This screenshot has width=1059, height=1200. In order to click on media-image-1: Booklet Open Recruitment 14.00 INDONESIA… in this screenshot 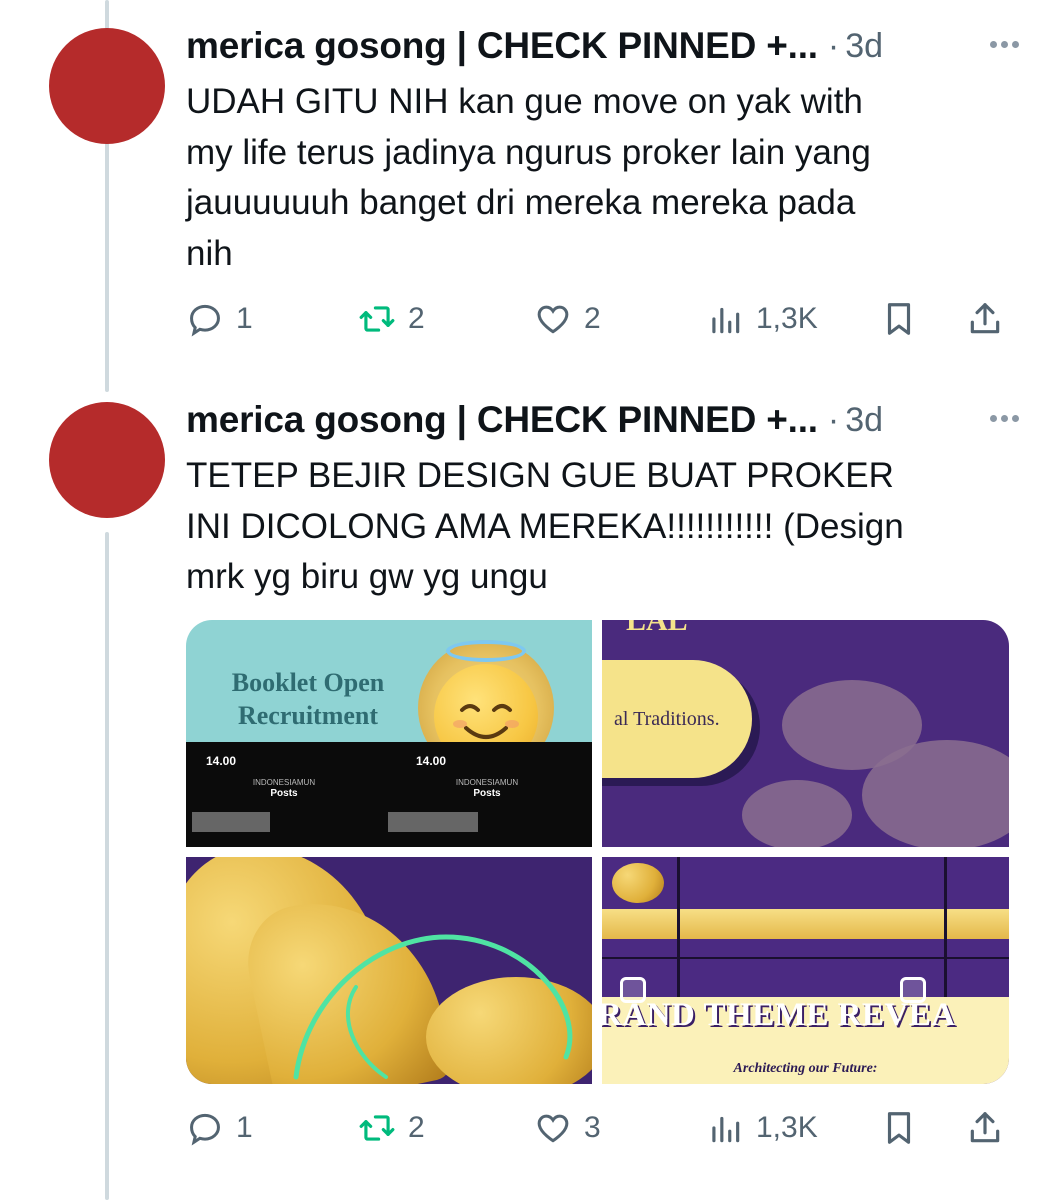, I will do `click(389, 733)`.